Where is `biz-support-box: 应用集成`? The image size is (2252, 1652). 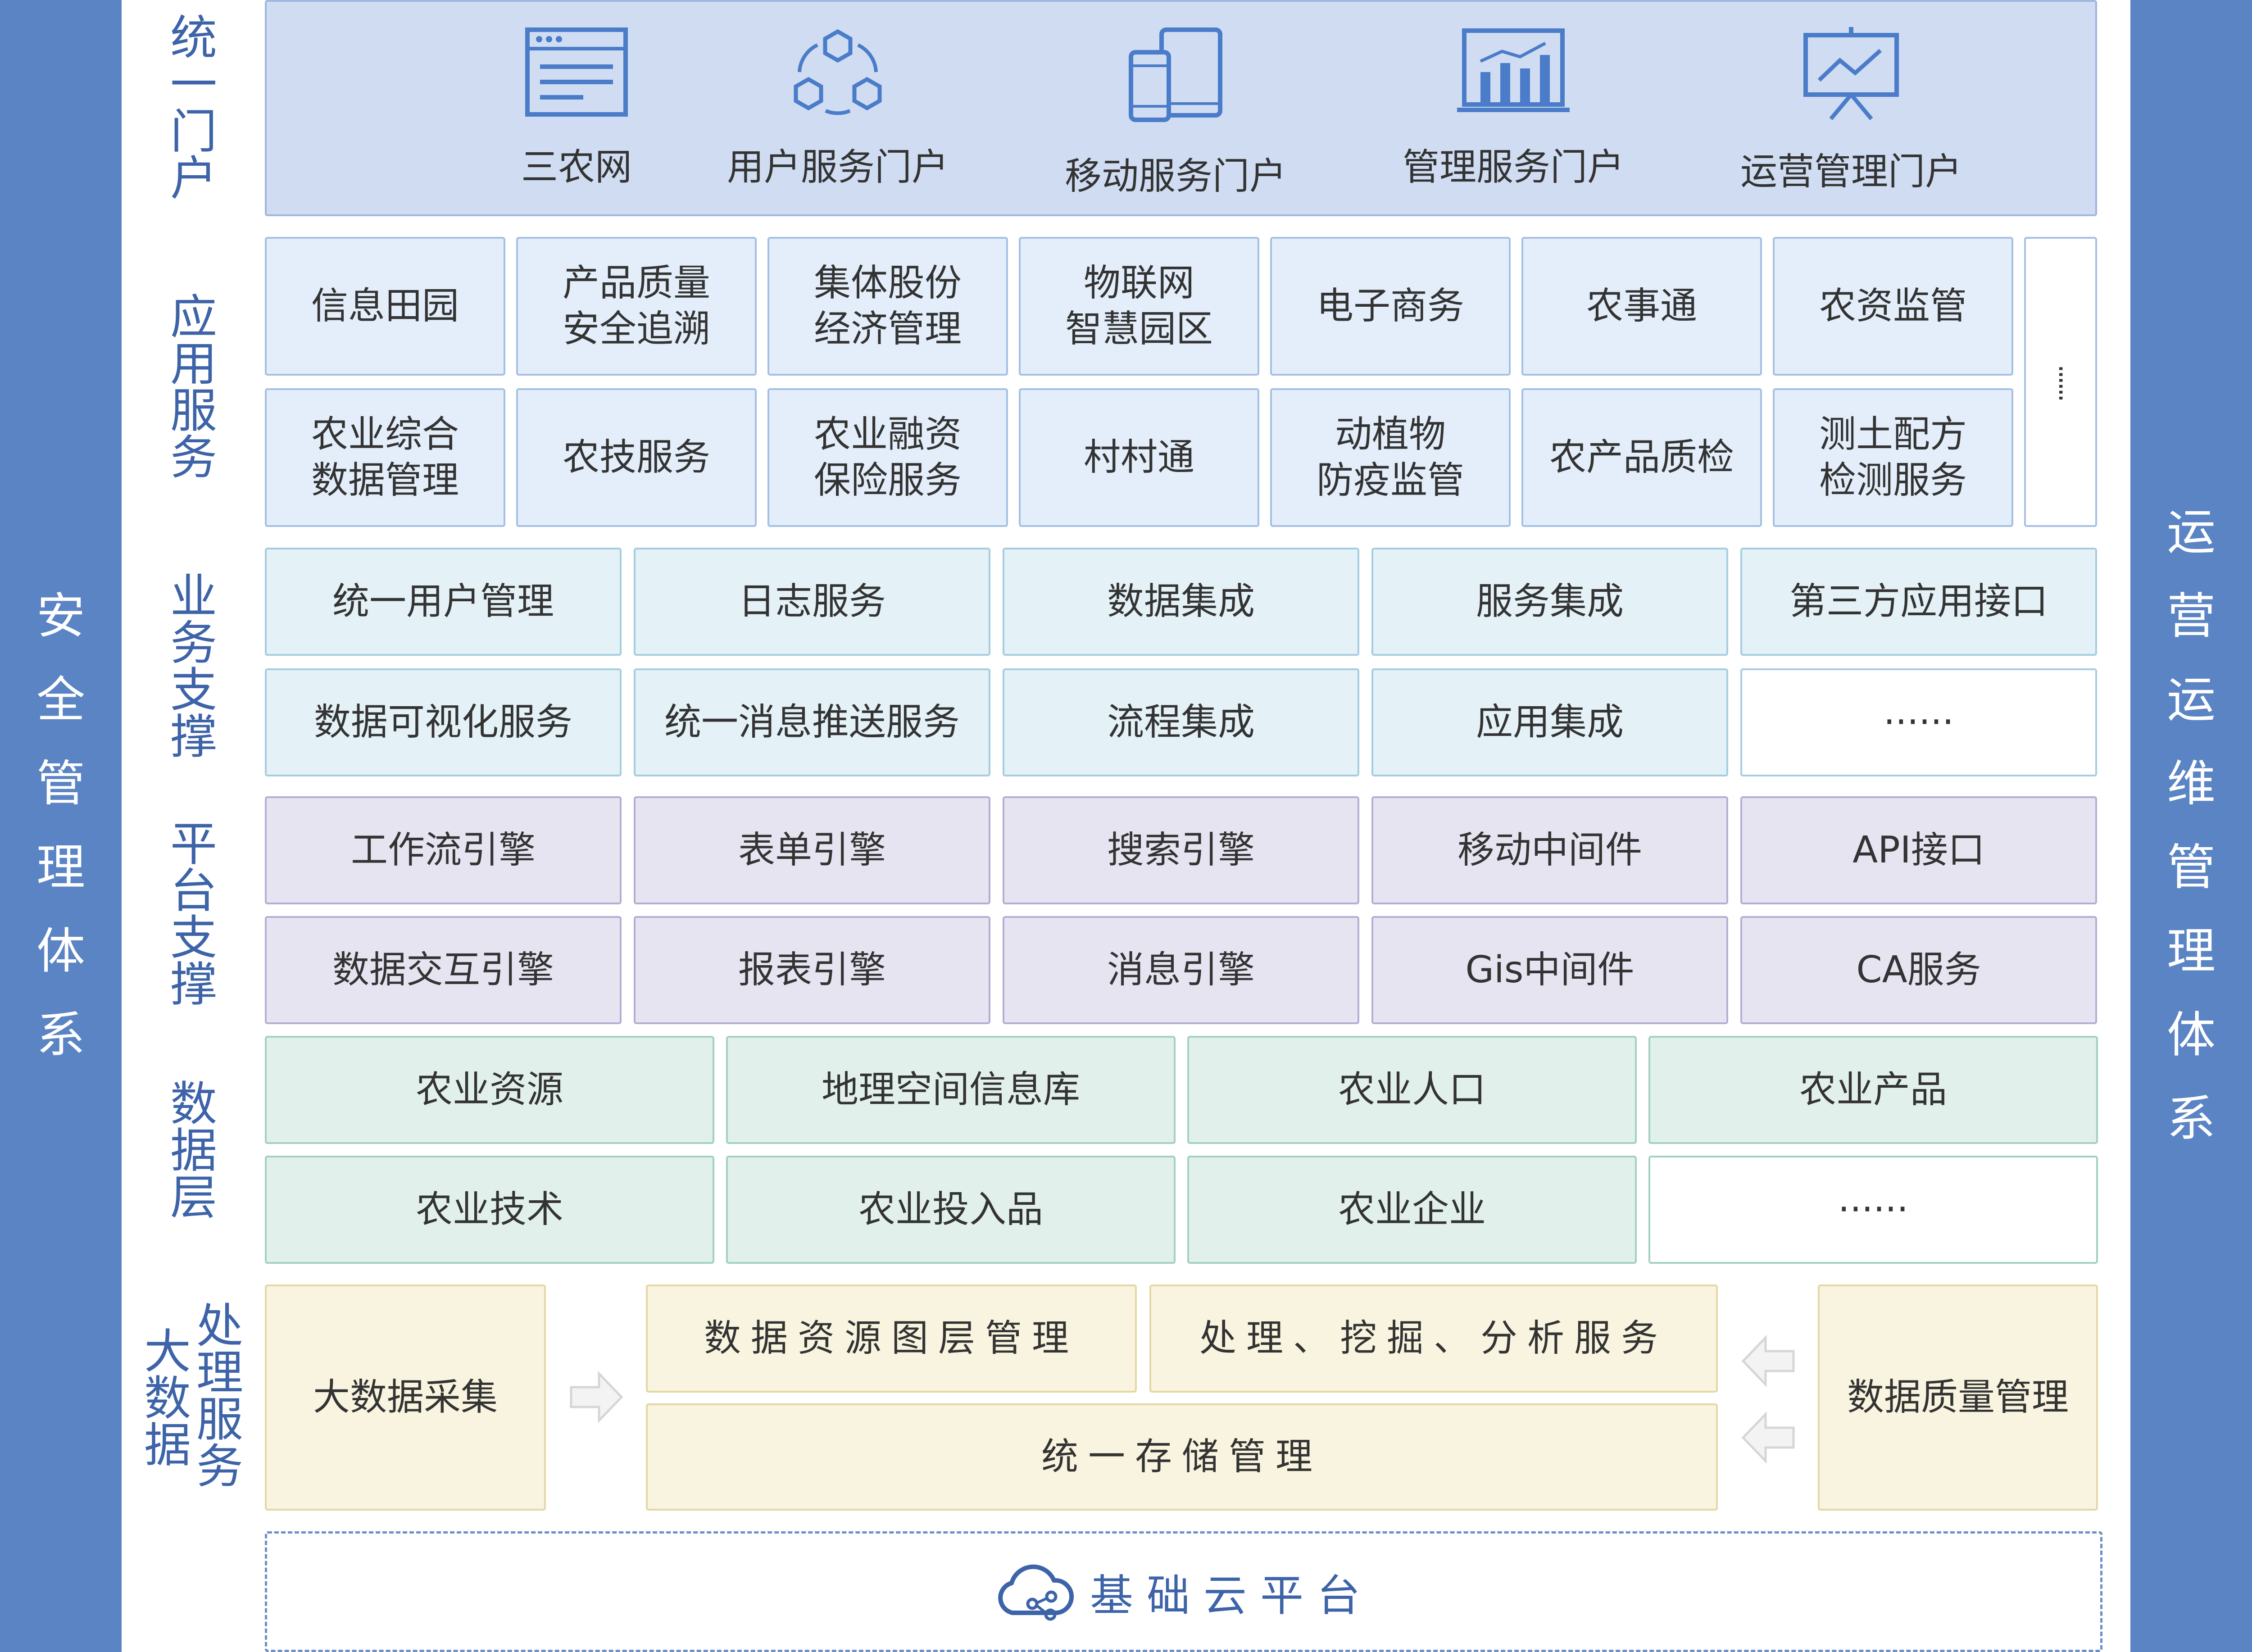
biz-support-box: 应用集成 is located at coordinates (1549, 722).